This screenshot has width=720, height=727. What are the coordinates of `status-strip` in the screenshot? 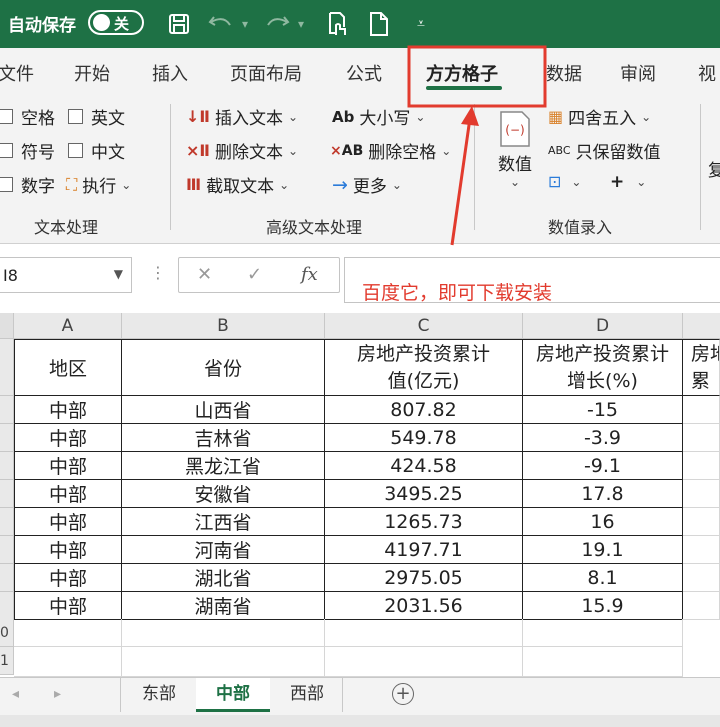 It's located at (360, 721).